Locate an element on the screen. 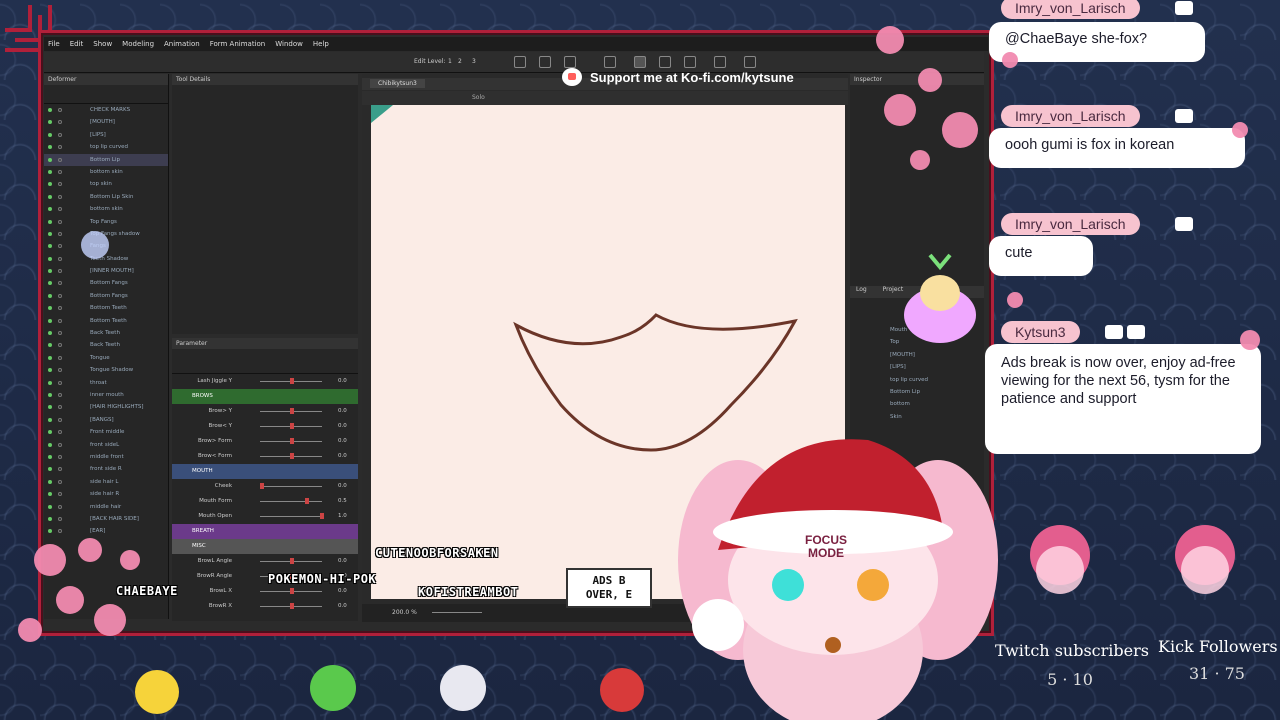  kirby-sprite-green is located at coordinates (333, 688).